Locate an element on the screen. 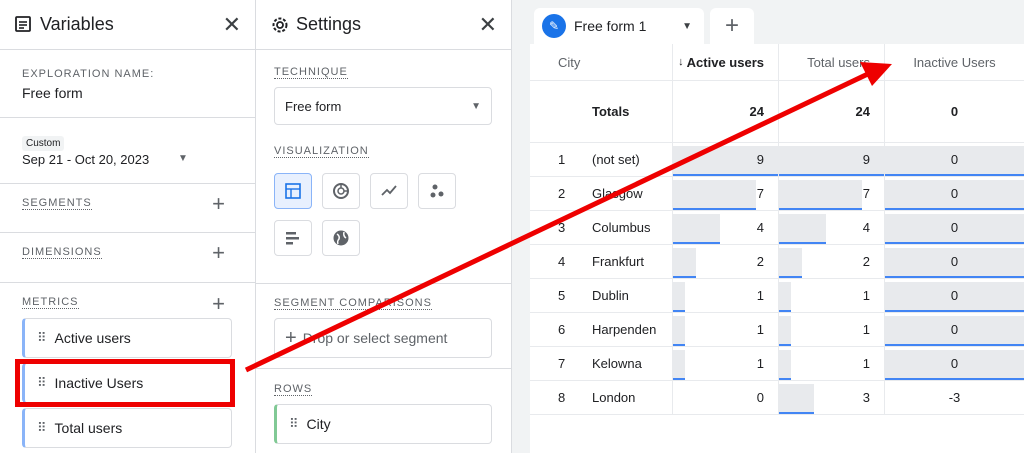  divider is located at coordinates (384, 283).